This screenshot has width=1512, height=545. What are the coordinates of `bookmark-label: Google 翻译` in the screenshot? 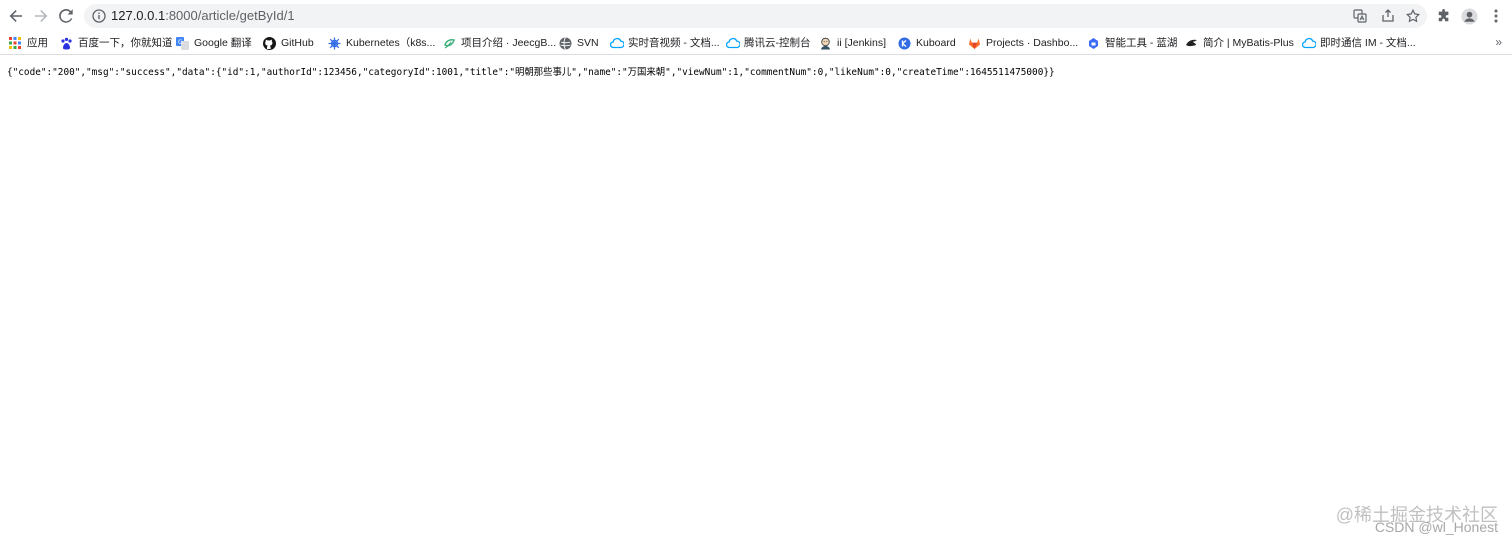 It's located at (223, 42).